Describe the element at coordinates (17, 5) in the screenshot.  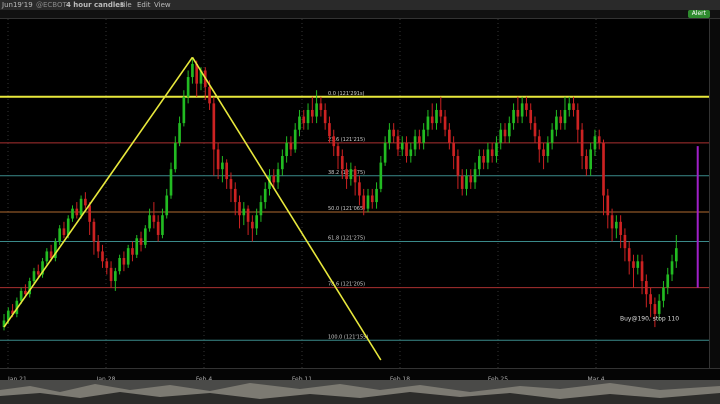
I see `symbol-label: Jun19'19` at that location.